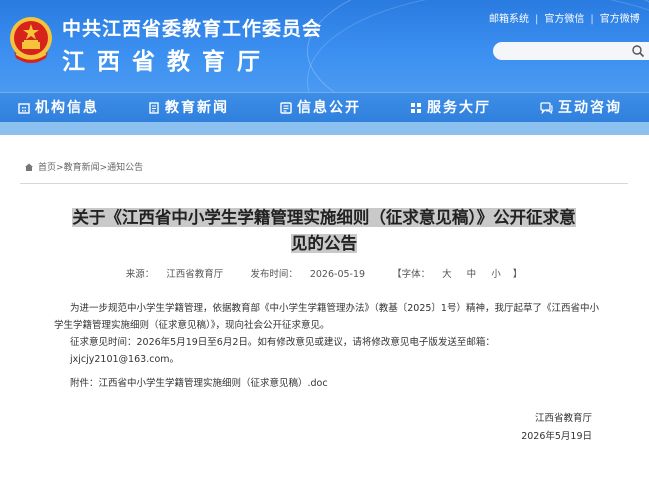  What do you see at coordinates (546, 108) in the screenshot?
I see `chat-icon` at bounding box center [546, 108].